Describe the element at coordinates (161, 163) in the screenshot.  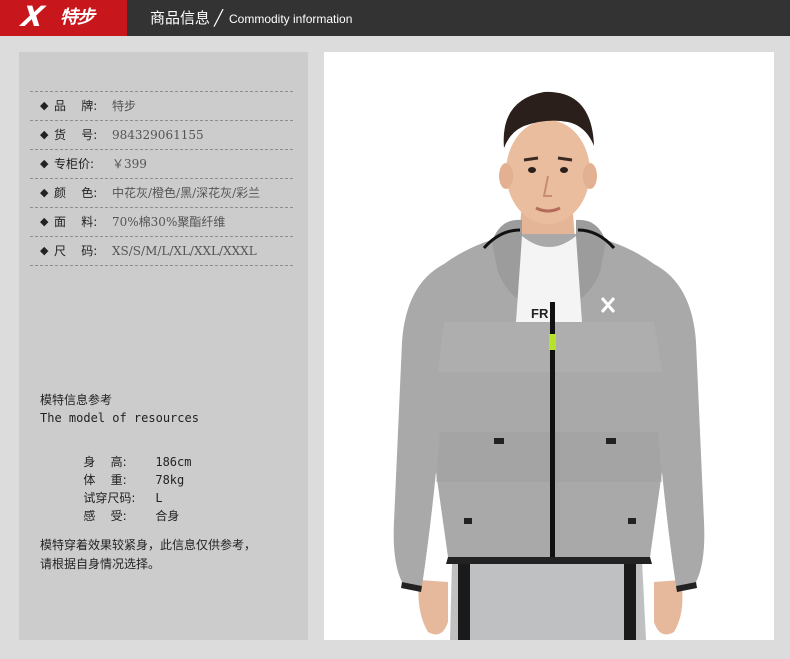
I see `spec-row-price: ◆ 专柜价: ￥399` at that location.